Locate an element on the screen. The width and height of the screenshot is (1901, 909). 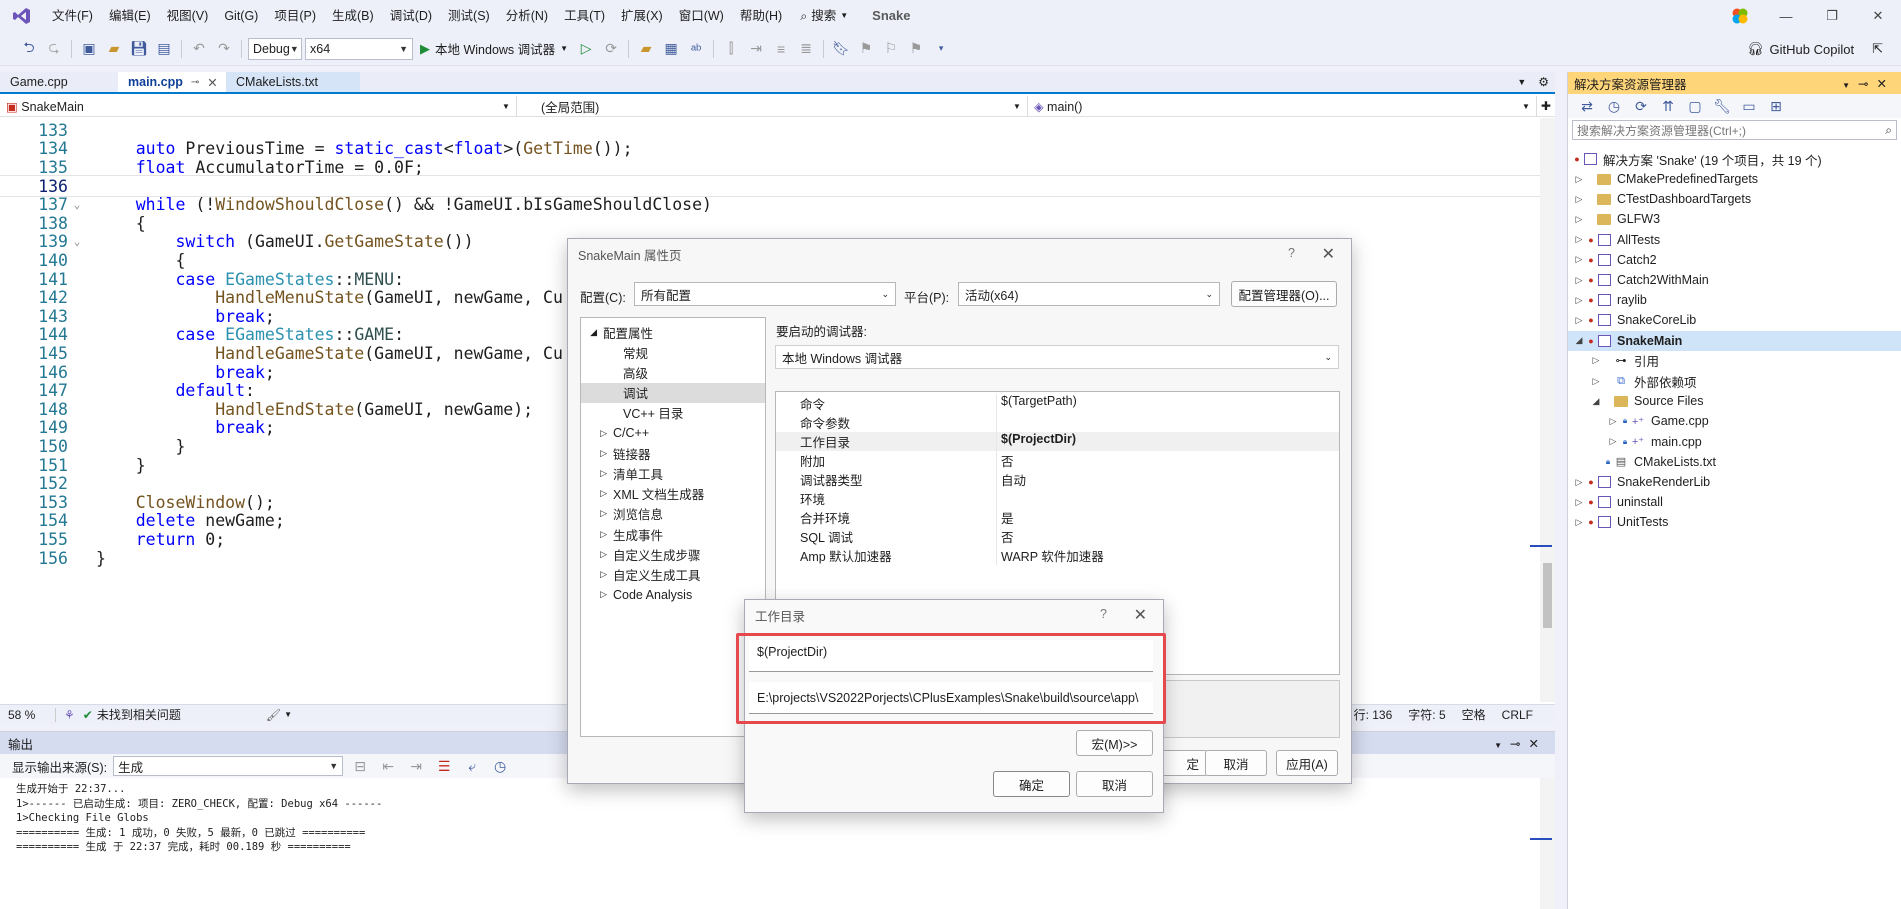
tree-item: ▷ 🔒︎ +⁺ Game.cpp is located at coordinates (1734, 421).